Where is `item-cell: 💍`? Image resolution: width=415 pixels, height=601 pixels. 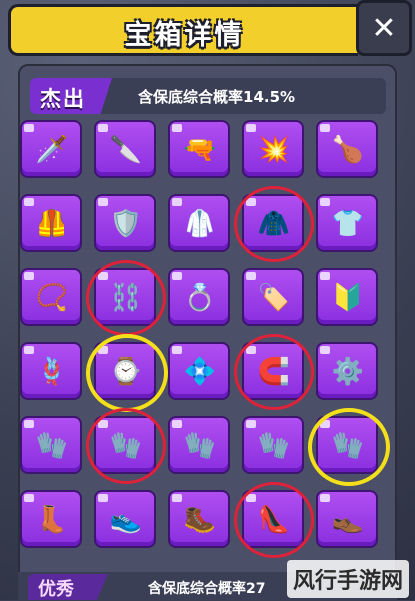
item-cell: 💍 is located at coordinates (199, 297).